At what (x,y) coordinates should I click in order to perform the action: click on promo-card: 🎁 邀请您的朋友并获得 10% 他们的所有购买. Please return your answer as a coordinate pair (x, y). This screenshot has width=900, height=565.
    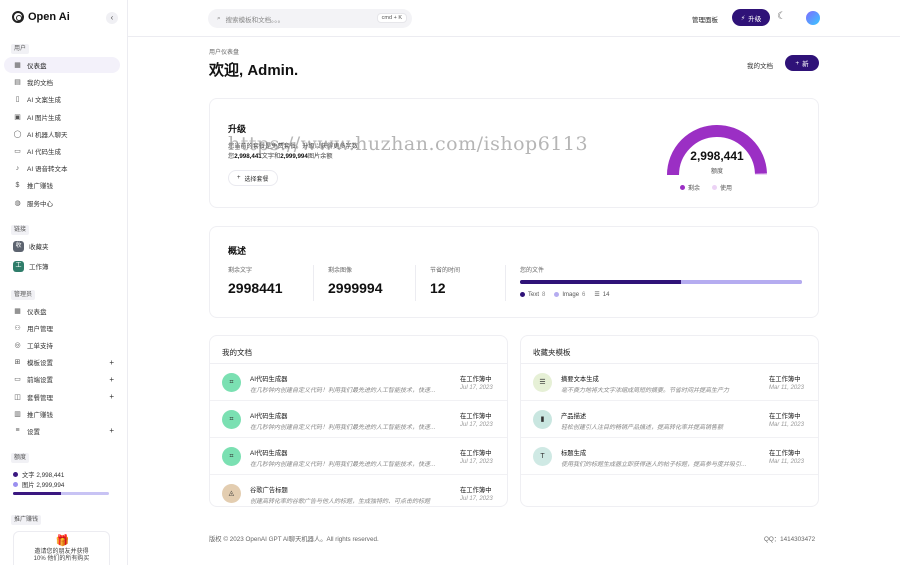
    Looking at the image, I should click on (61, 548).